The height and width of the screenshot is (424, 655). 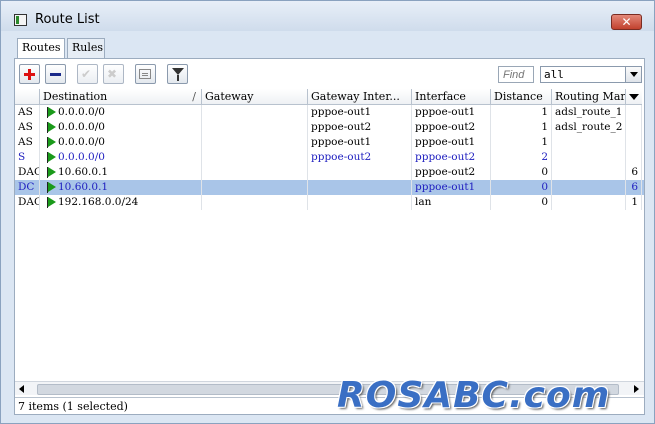 I want to click on find-input, so click(x=516, y=74).